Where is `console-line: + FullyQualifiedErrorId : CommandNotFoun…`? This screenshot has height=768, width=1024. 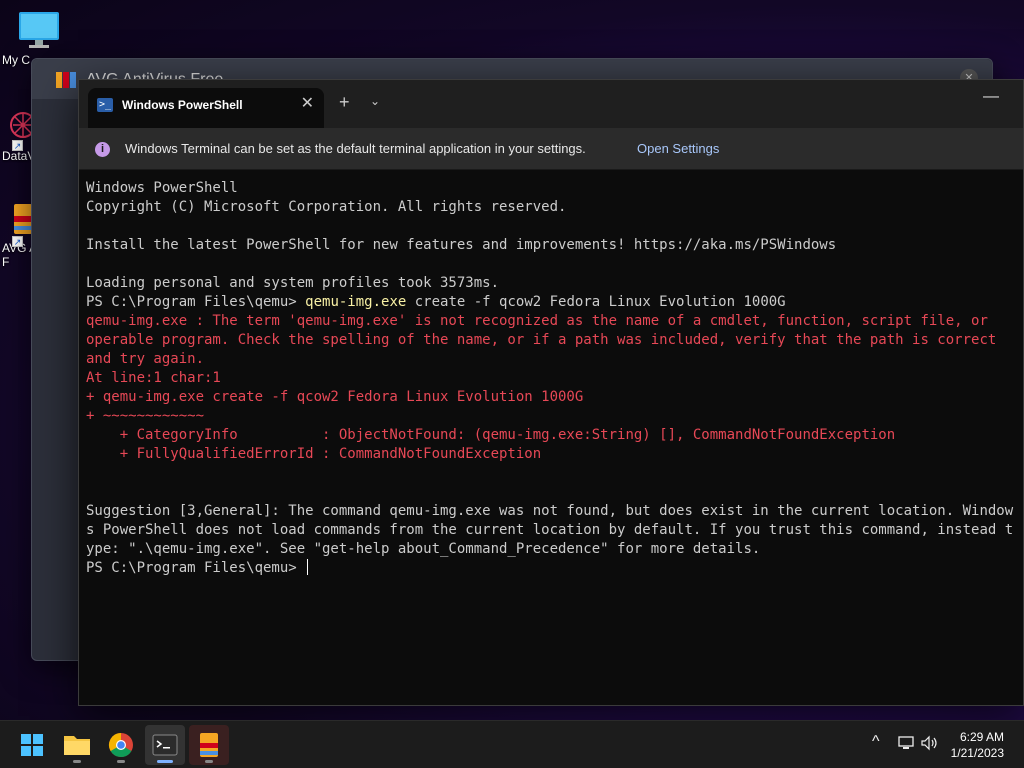
console-line: + FullyQualifiedErrorId : CommandNotFoun… is located at coordinates (314, 454).